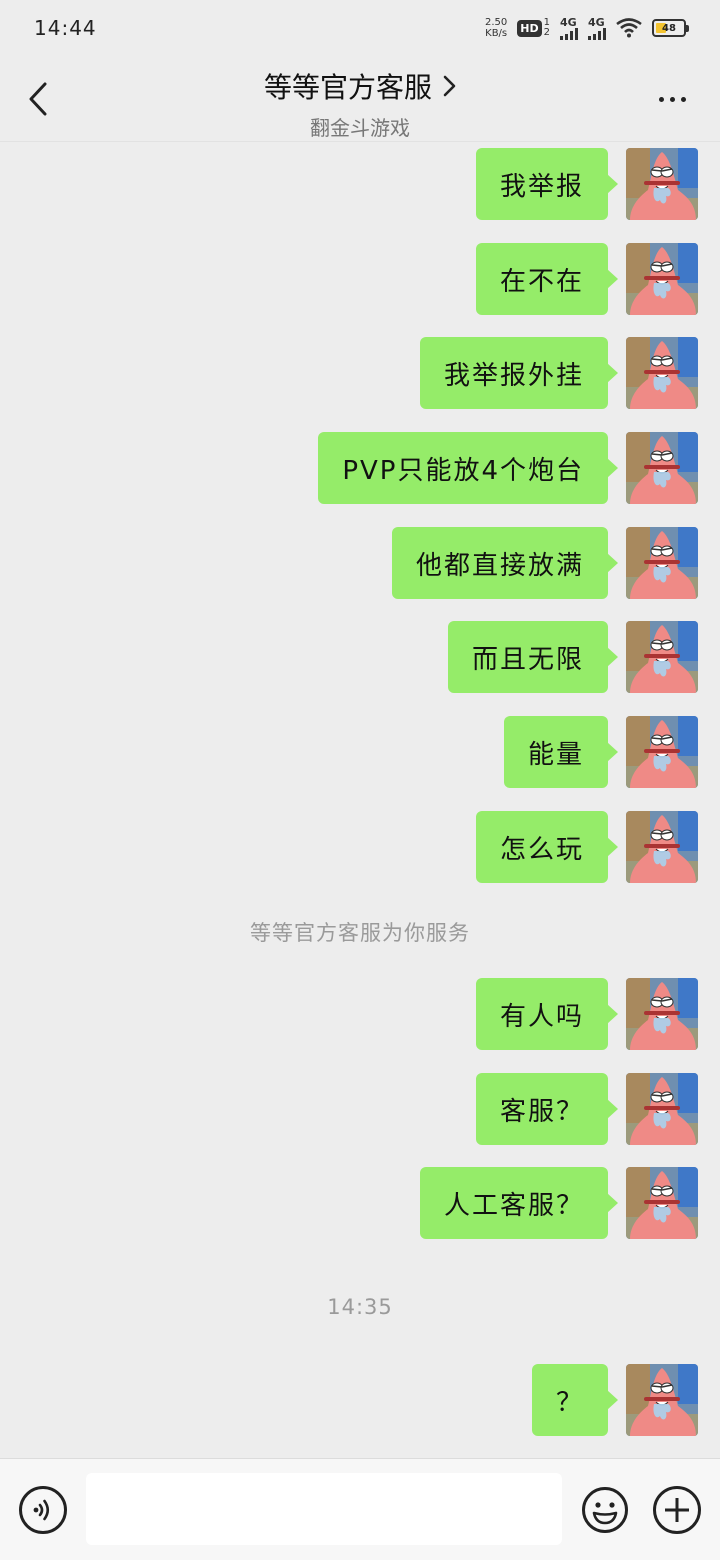 This screenshot has height=1560, width=720. I want to click on status-time: 14:44, so click(65, 28).